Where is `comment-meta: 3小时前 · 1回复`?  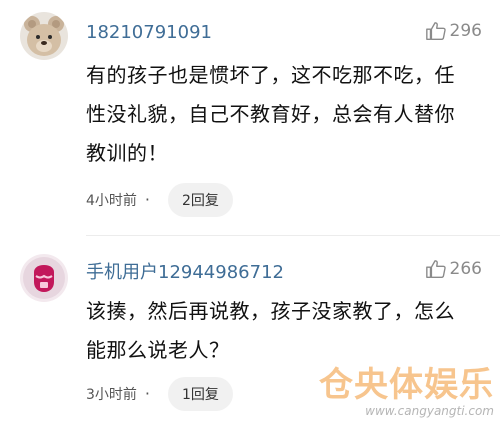
comment-meta: 3小时前 · 1回复 is located at coordinates (159, 394).